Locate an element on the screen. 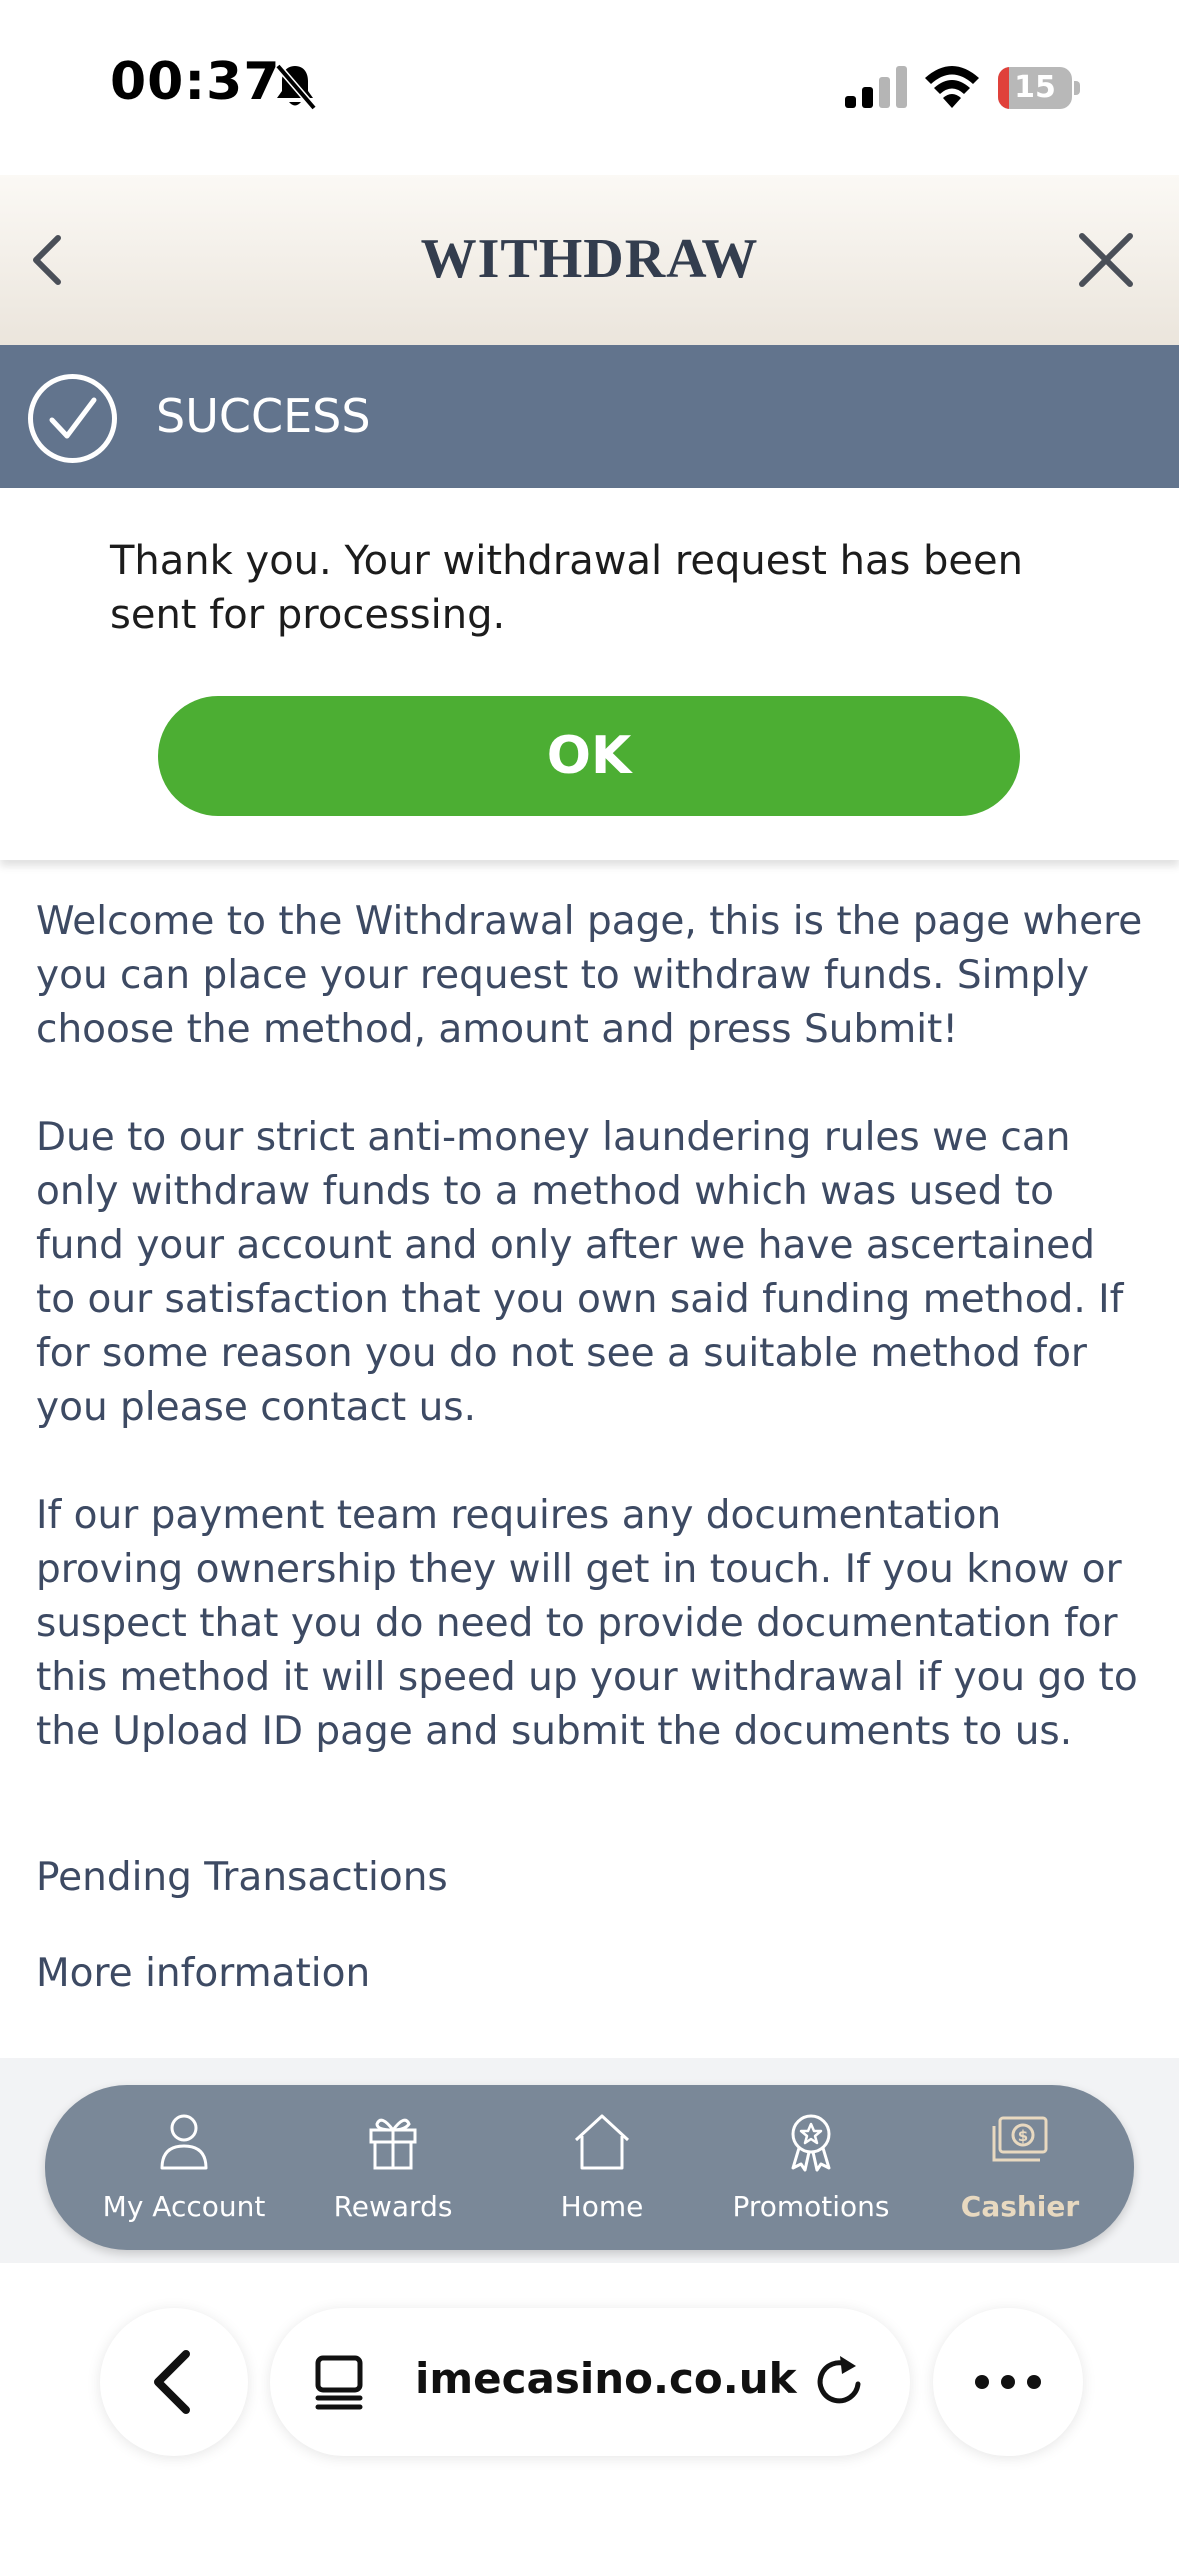 The width and height of the screenshot is (1179, 2556). nav-label: My Account is located at coordinates (184, 2206).